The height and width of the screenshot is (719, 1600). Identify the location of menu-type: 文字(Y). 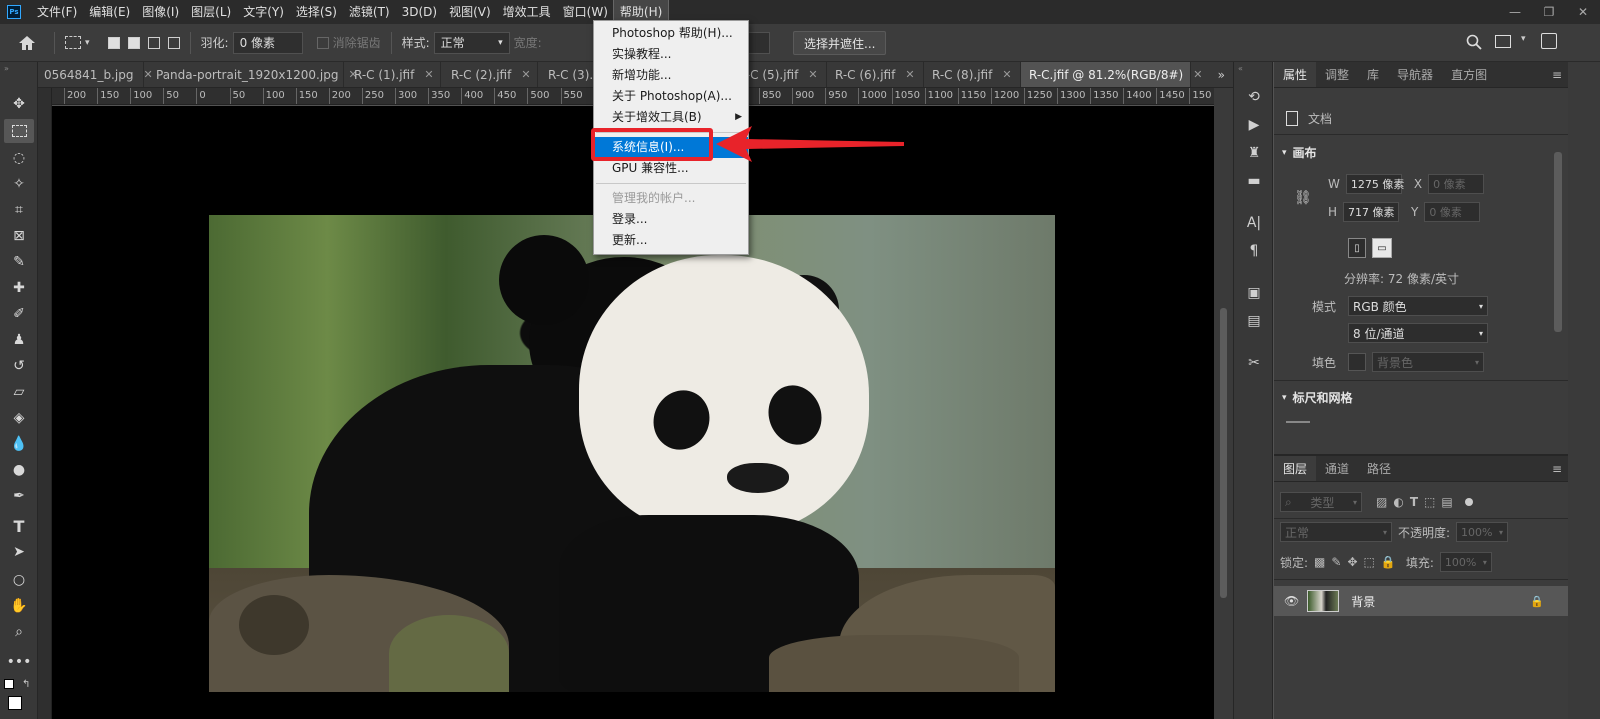
(263, 12).